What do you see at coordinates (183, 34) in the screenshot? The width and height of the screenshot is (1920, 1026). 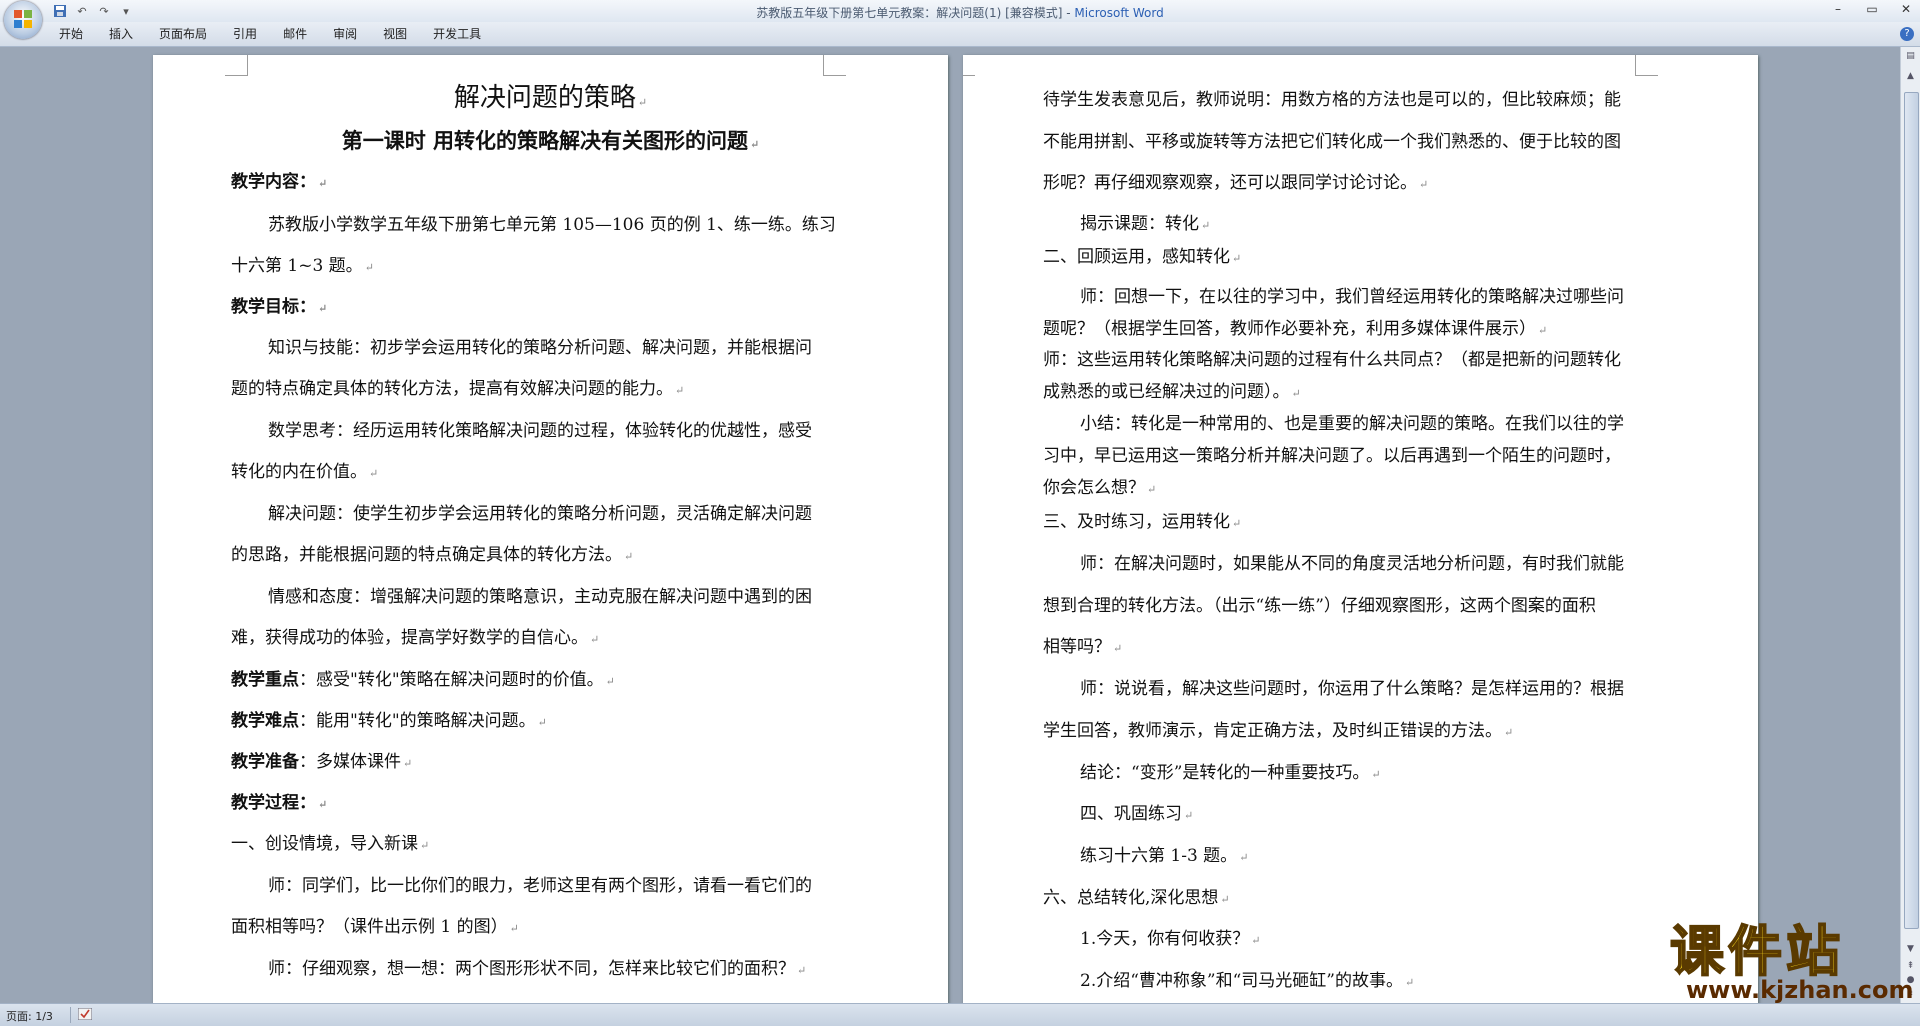 I see `tab-page-layout: 页面布局` at bounding box center [183, 34].